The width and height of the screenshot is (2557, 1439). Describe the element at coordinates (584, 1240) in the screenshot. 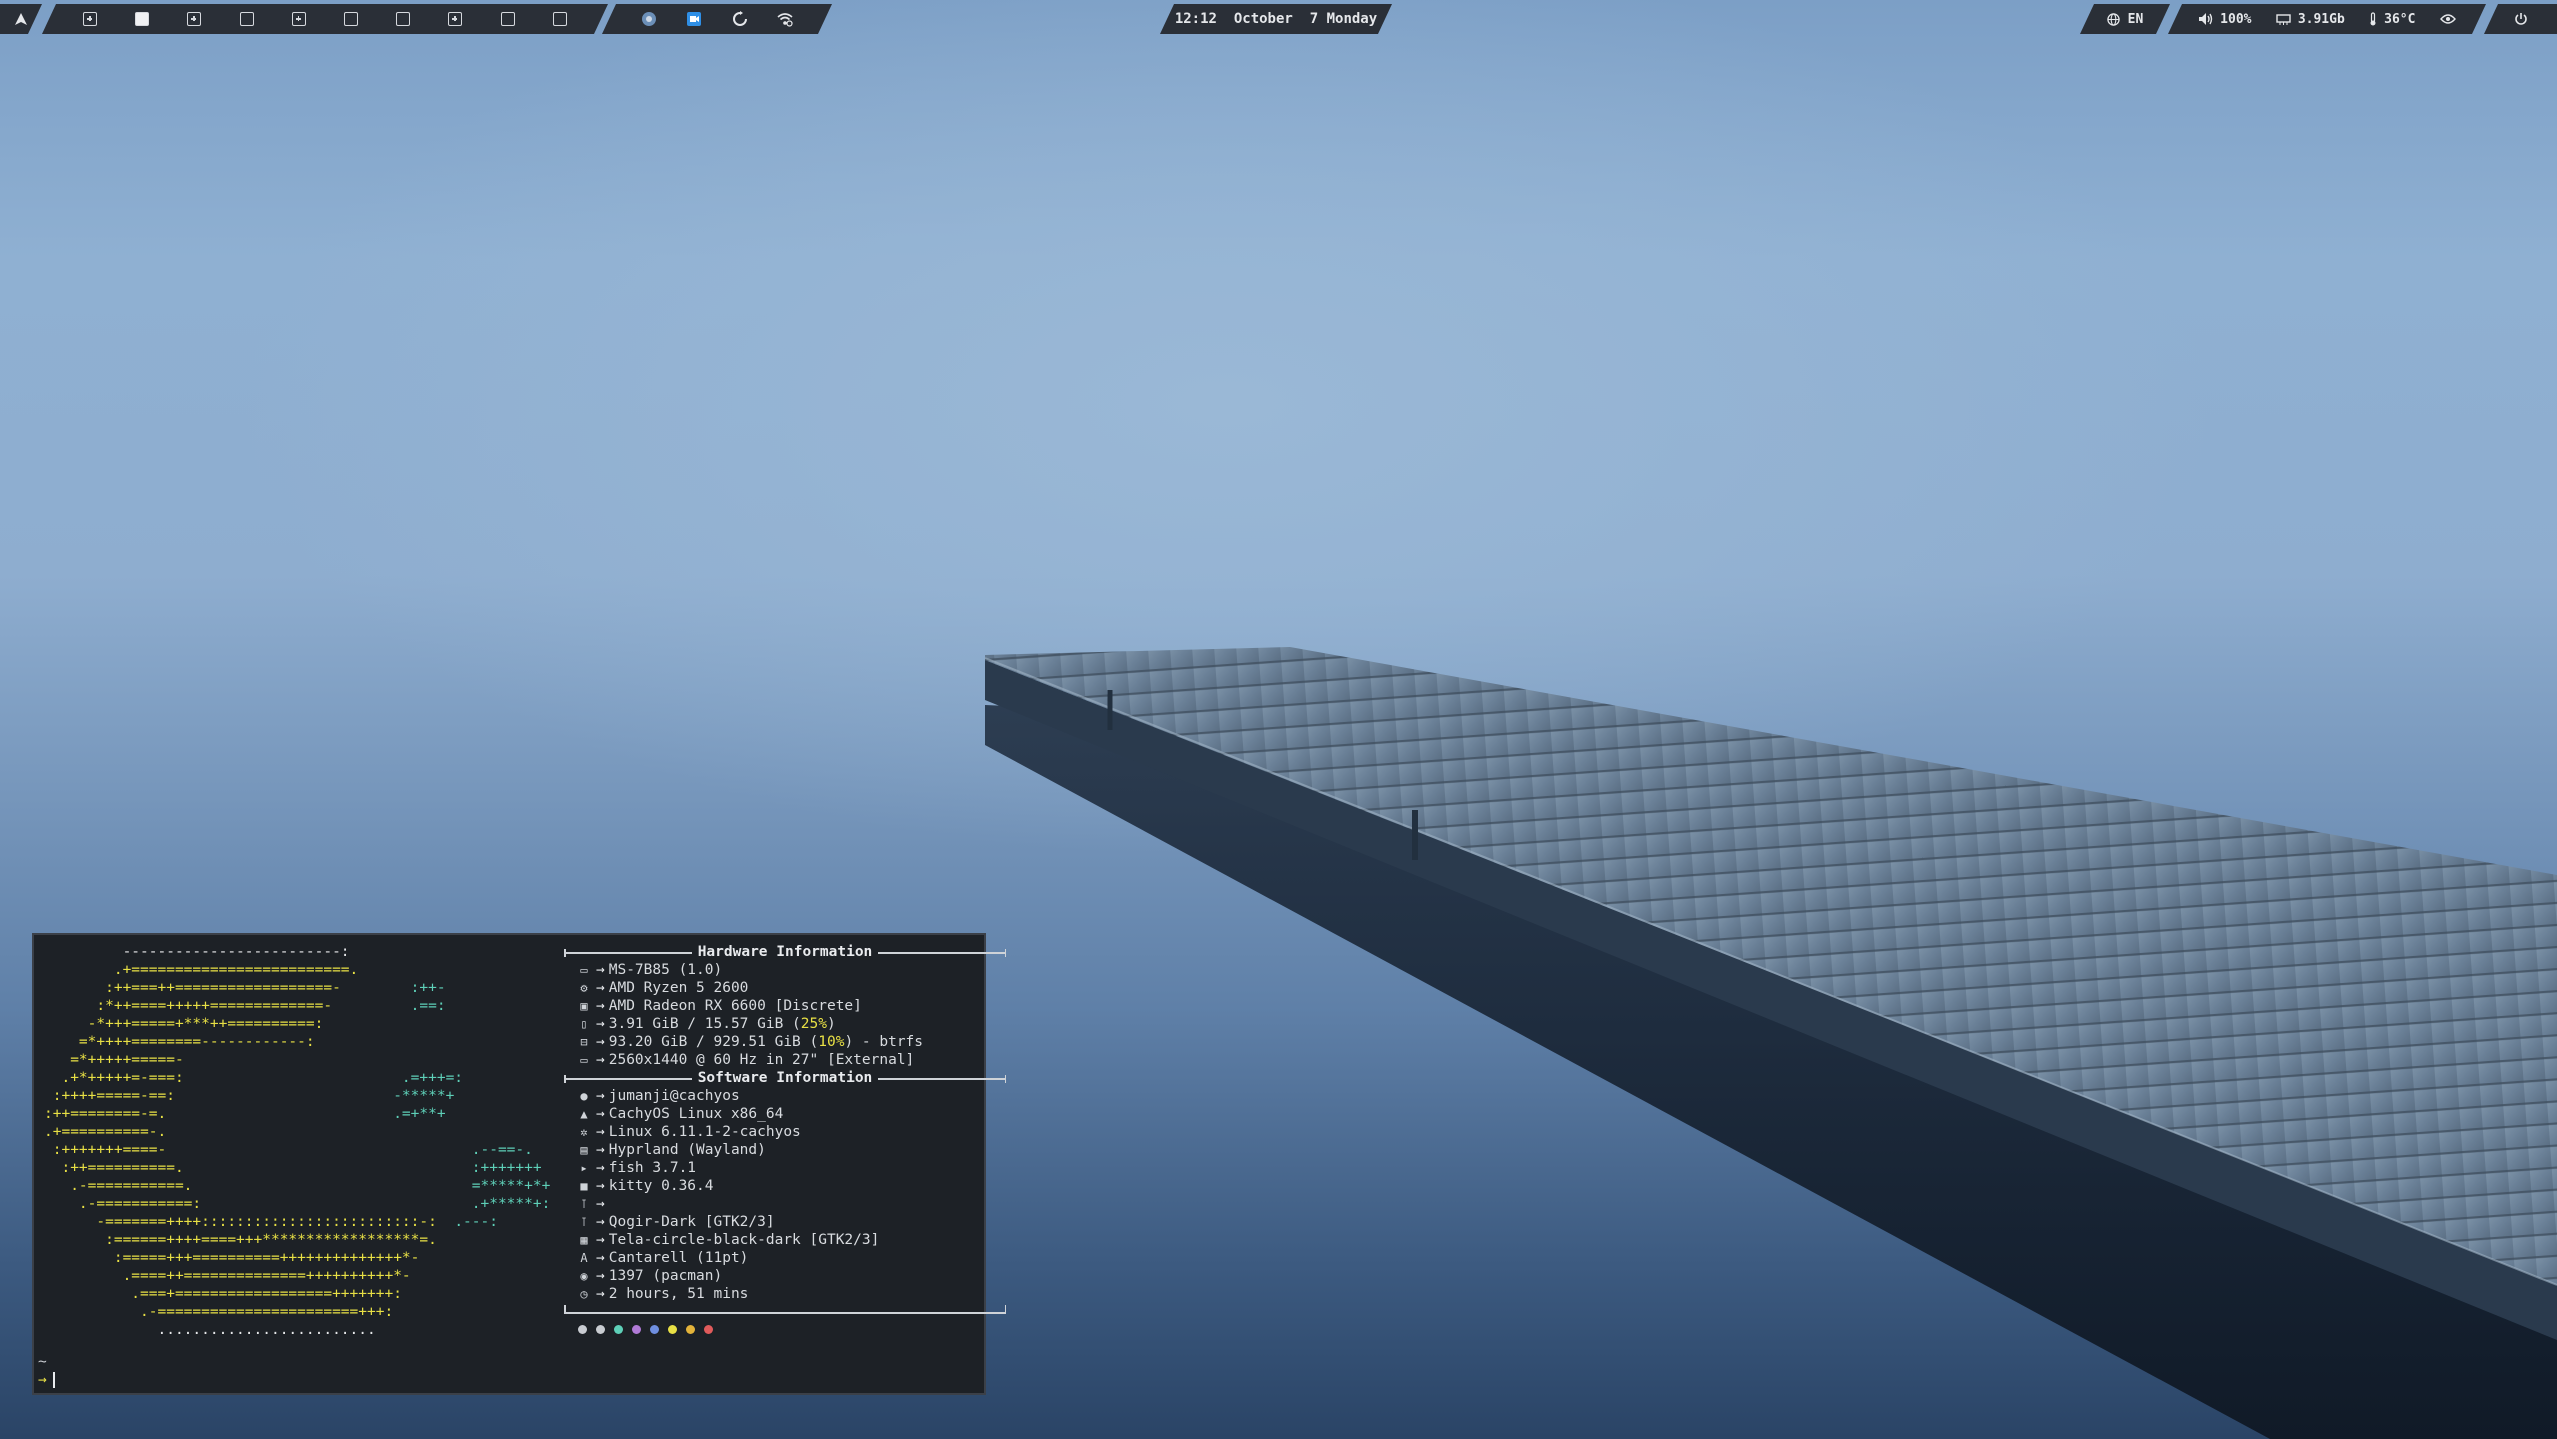

I see `icons-grid-icon: ▦` at that location.